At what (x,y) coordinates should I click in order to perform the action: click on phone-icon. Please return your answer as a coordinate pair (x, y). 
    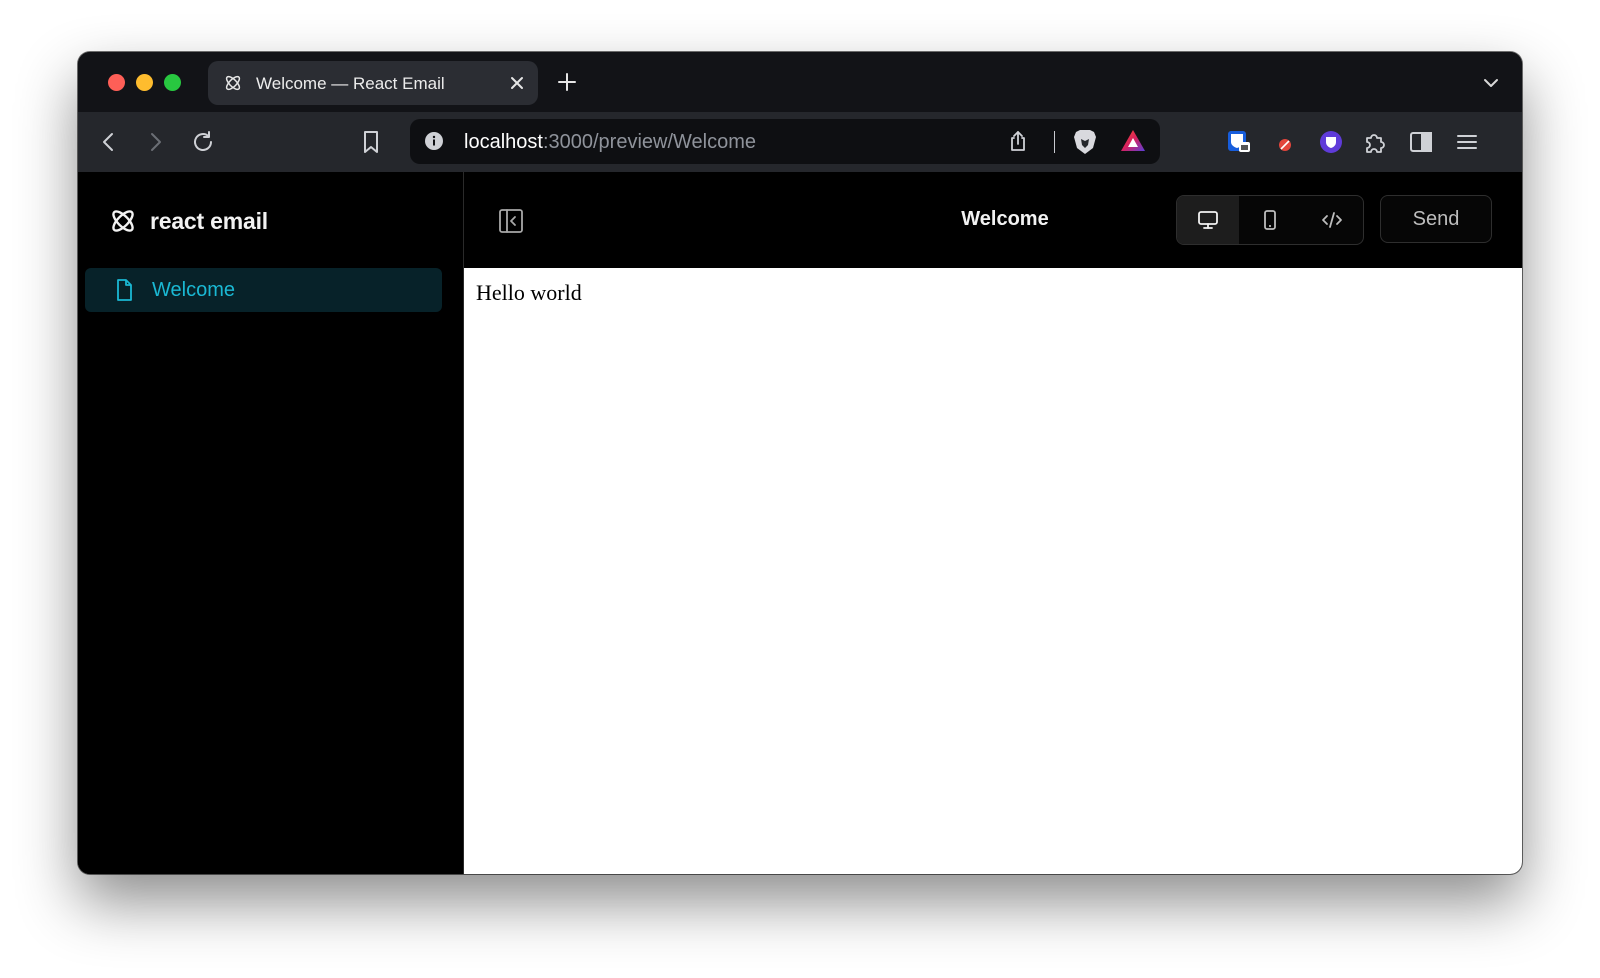
    Looking at the image, I should click on (1270, 220).